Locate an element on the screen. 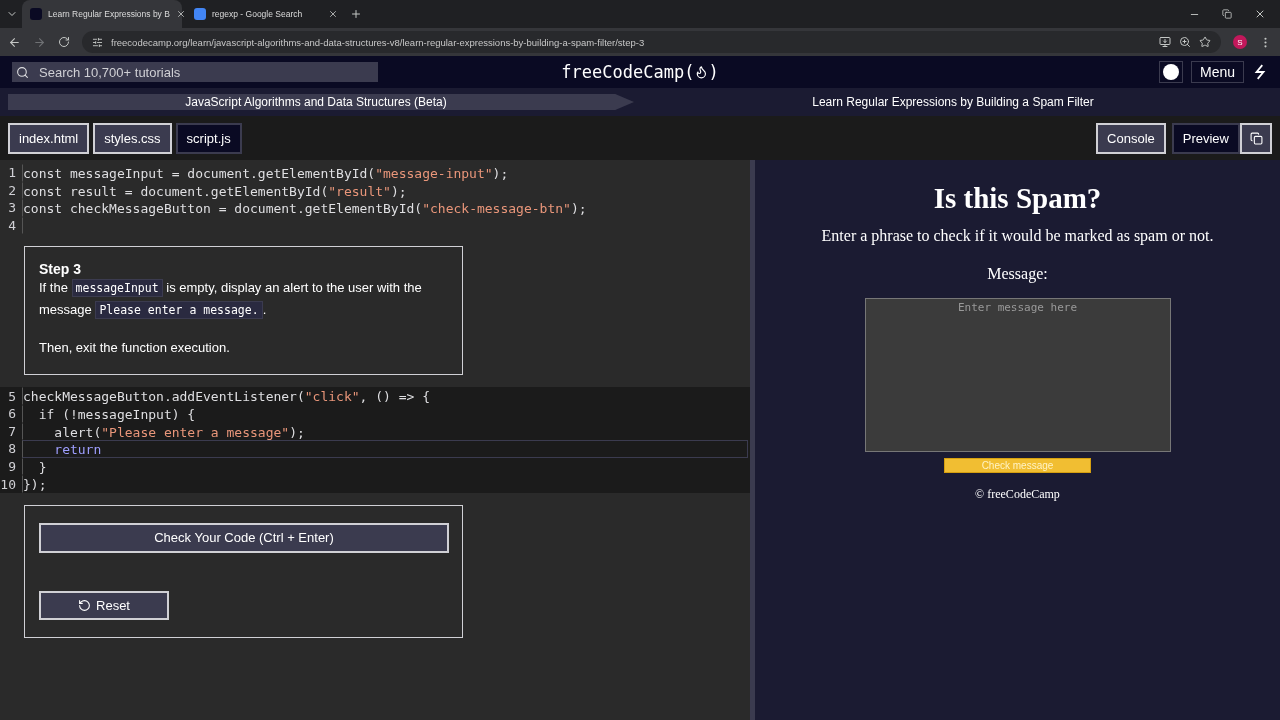 This screenshot has height=720, width=1280. footer-text: © freeCodeCamp is located at coordinates (1017, 494).